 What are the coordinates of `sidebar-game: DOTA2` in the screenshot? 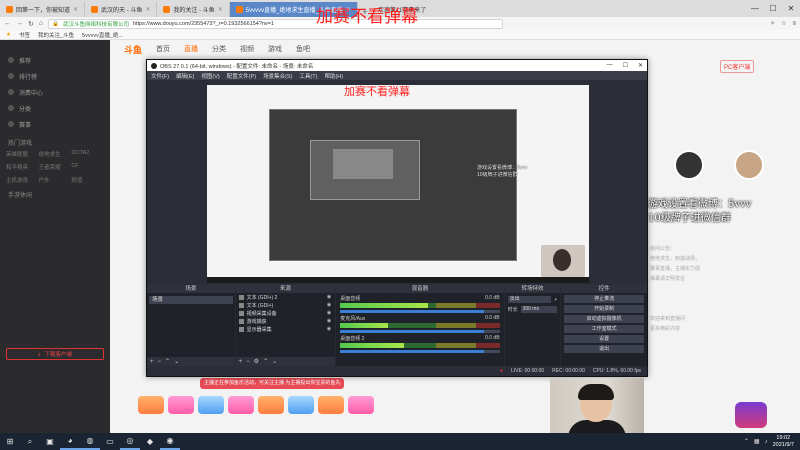 It's located at (87, 154).